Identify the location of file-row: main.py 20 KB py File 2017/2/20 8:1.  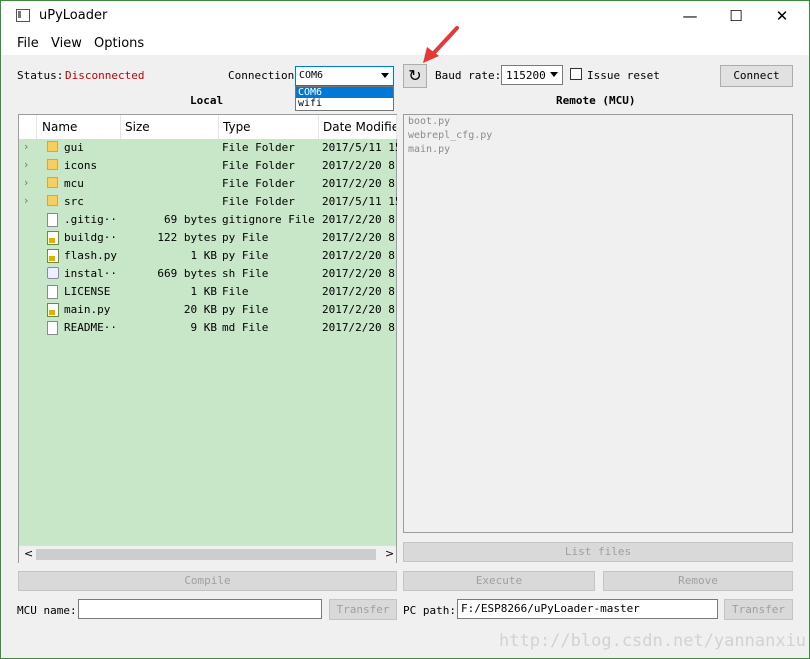
(208, 310).